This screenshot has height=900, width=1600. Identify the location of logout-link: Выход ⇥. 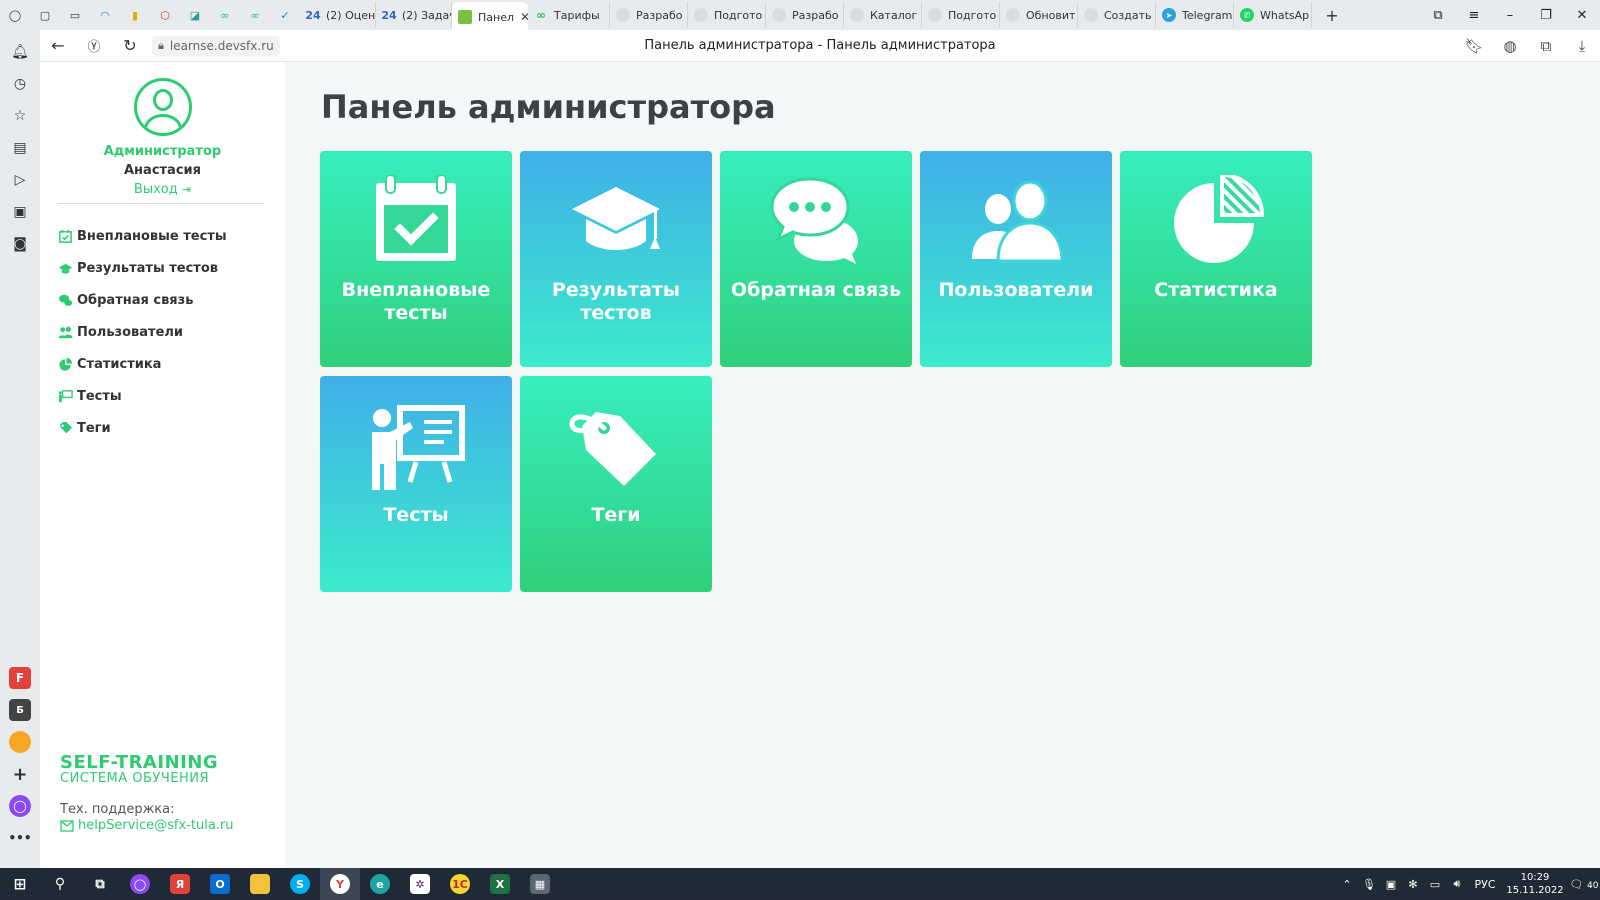
(162, 189).